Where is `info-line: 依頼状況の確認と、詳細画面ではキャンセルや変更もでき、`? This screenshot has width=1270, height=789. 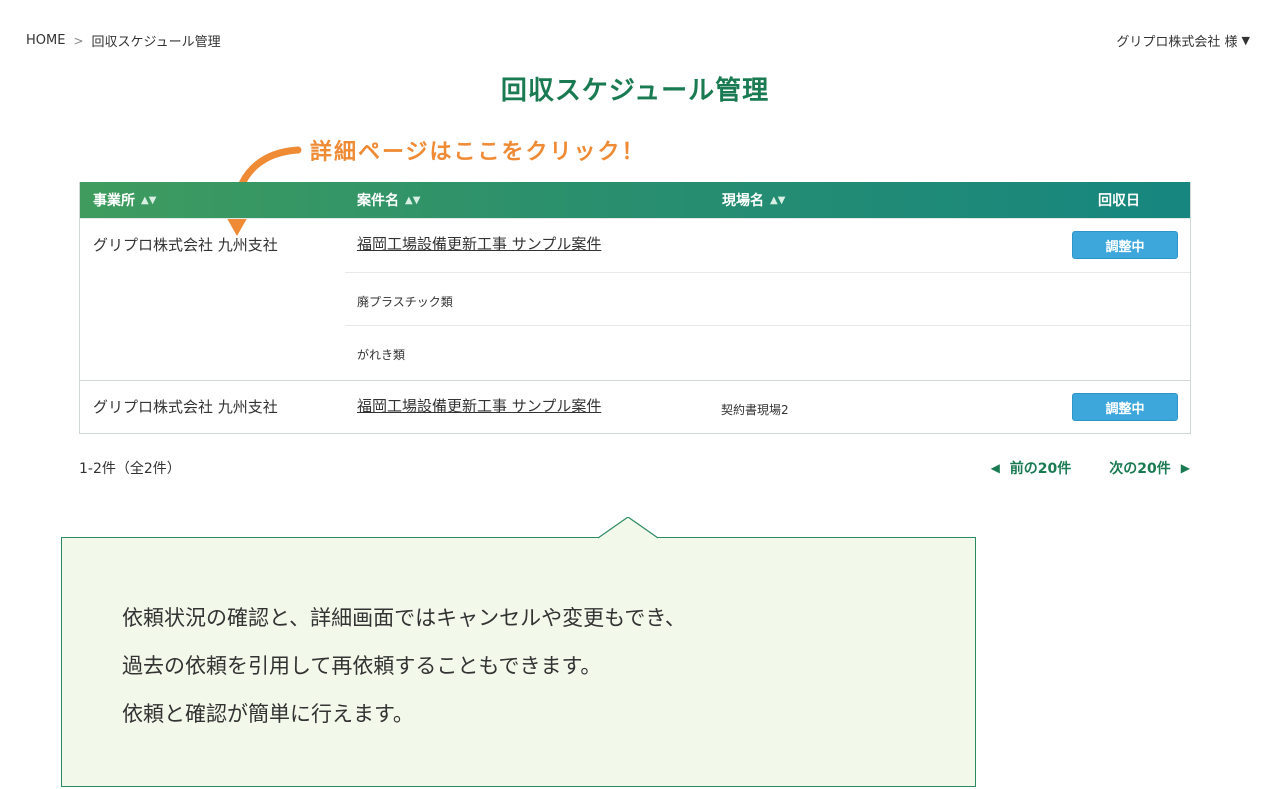 info-line: 依頼状況の確認と、詳細画面ではキャンセルや変更もでき、 is located at coordinates (404, 618).